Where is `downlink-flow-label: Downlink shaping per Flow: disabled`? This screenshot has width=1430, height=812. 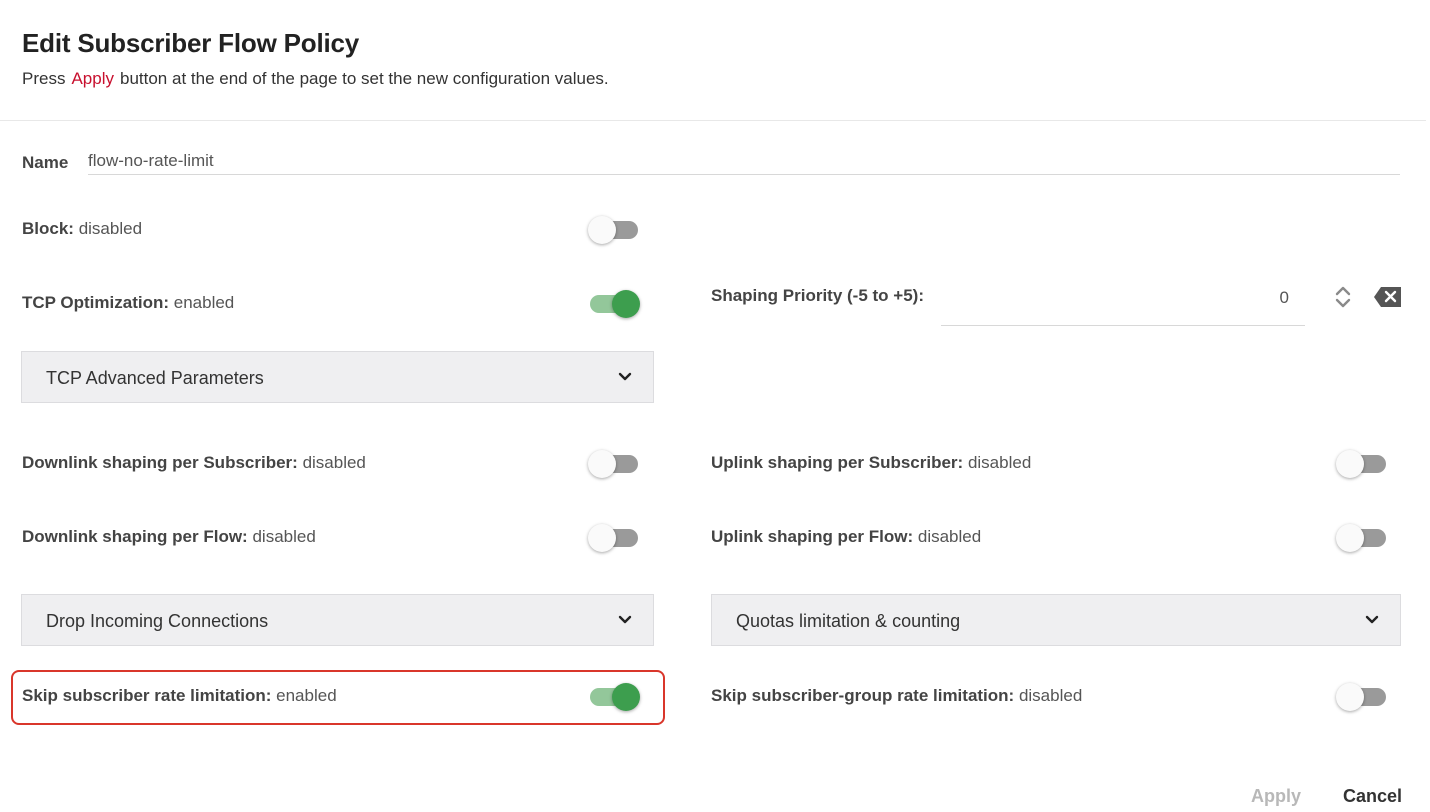 downlink-flow-label: Downlink shaping per Flow: disabled is located at coordinates (169, 537).